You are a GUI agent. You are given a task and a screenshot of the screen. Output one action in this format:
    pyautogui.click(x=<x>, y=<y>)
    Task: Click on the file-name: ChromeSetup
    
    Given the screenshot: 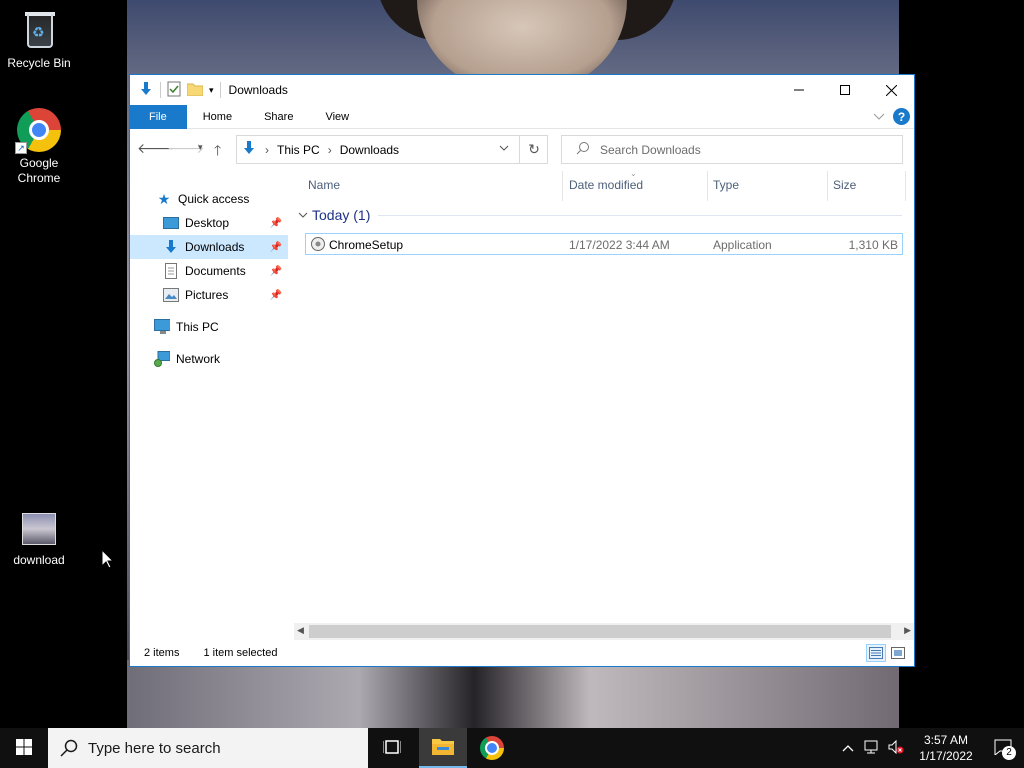 What is the action you would take?
    pyautogui.click(x=366, y=245)
    